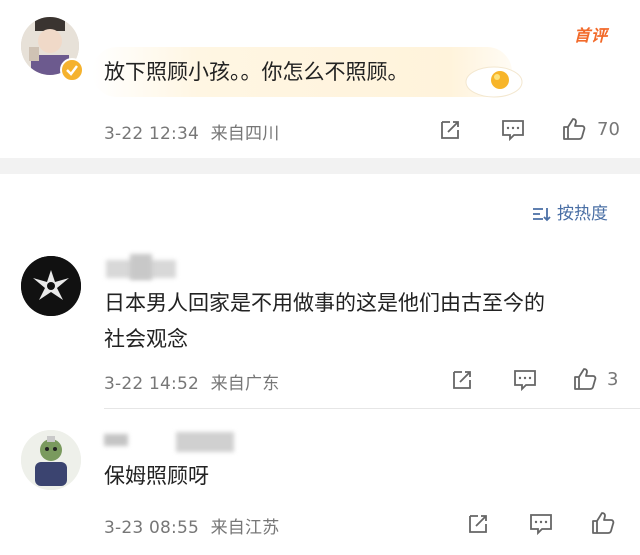  Describe the element at coordinates (151, 384) in the screenshot. I see `comment-date: 3-22 14:52` at that location.